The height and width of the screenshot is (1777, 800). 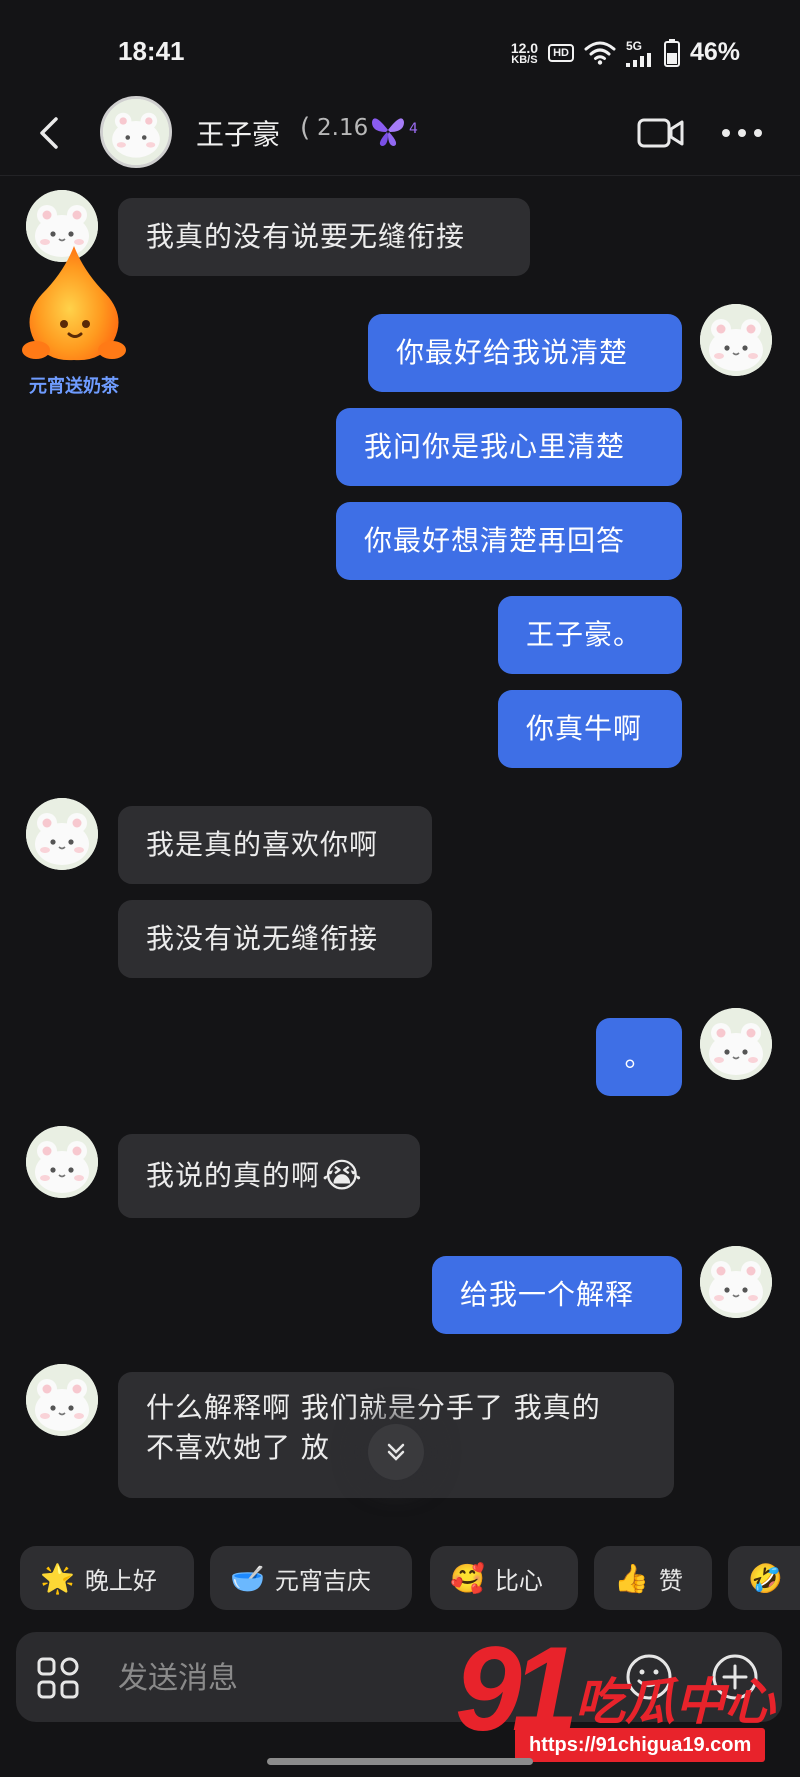 I want to click on quick-reply-label: 元宵吉庆, so click(x=322, y=1580).